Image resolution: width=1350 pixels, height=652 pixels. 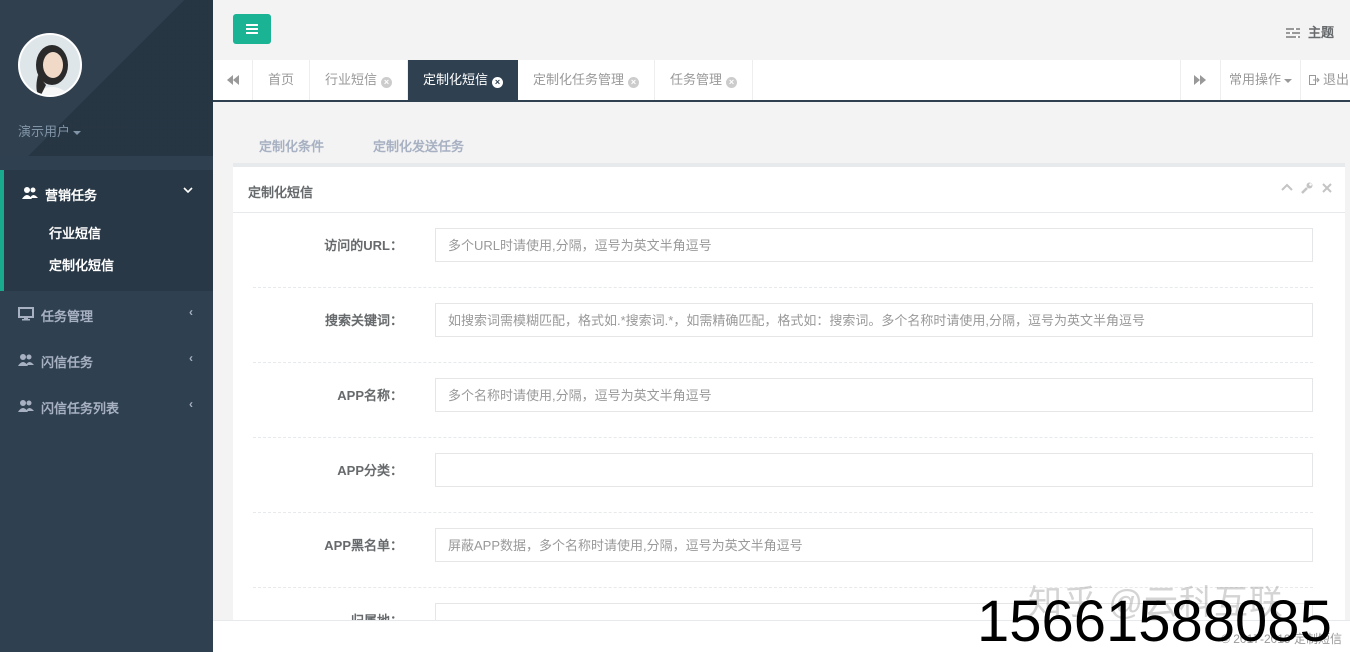 I want to click on user-menu: 演示用户, so click(x=50, y=130).